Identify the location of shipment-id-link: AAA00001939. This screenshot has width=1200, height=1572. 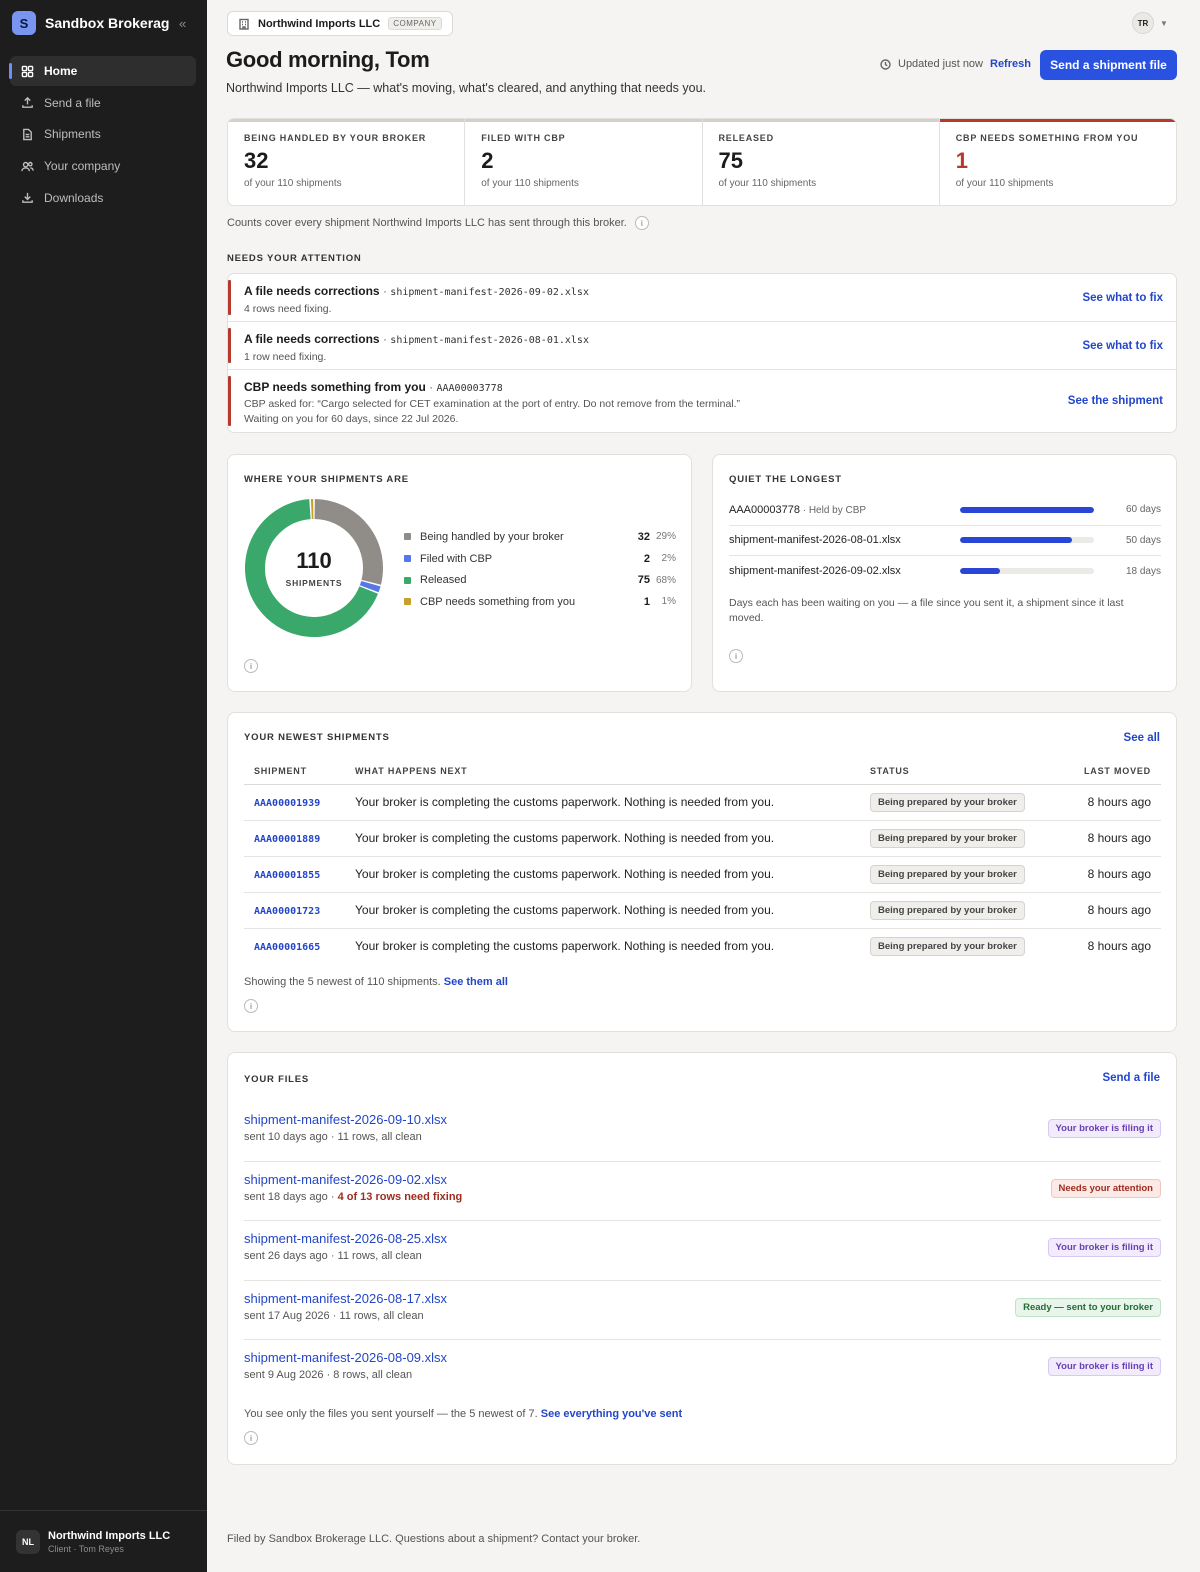
(287, 803).